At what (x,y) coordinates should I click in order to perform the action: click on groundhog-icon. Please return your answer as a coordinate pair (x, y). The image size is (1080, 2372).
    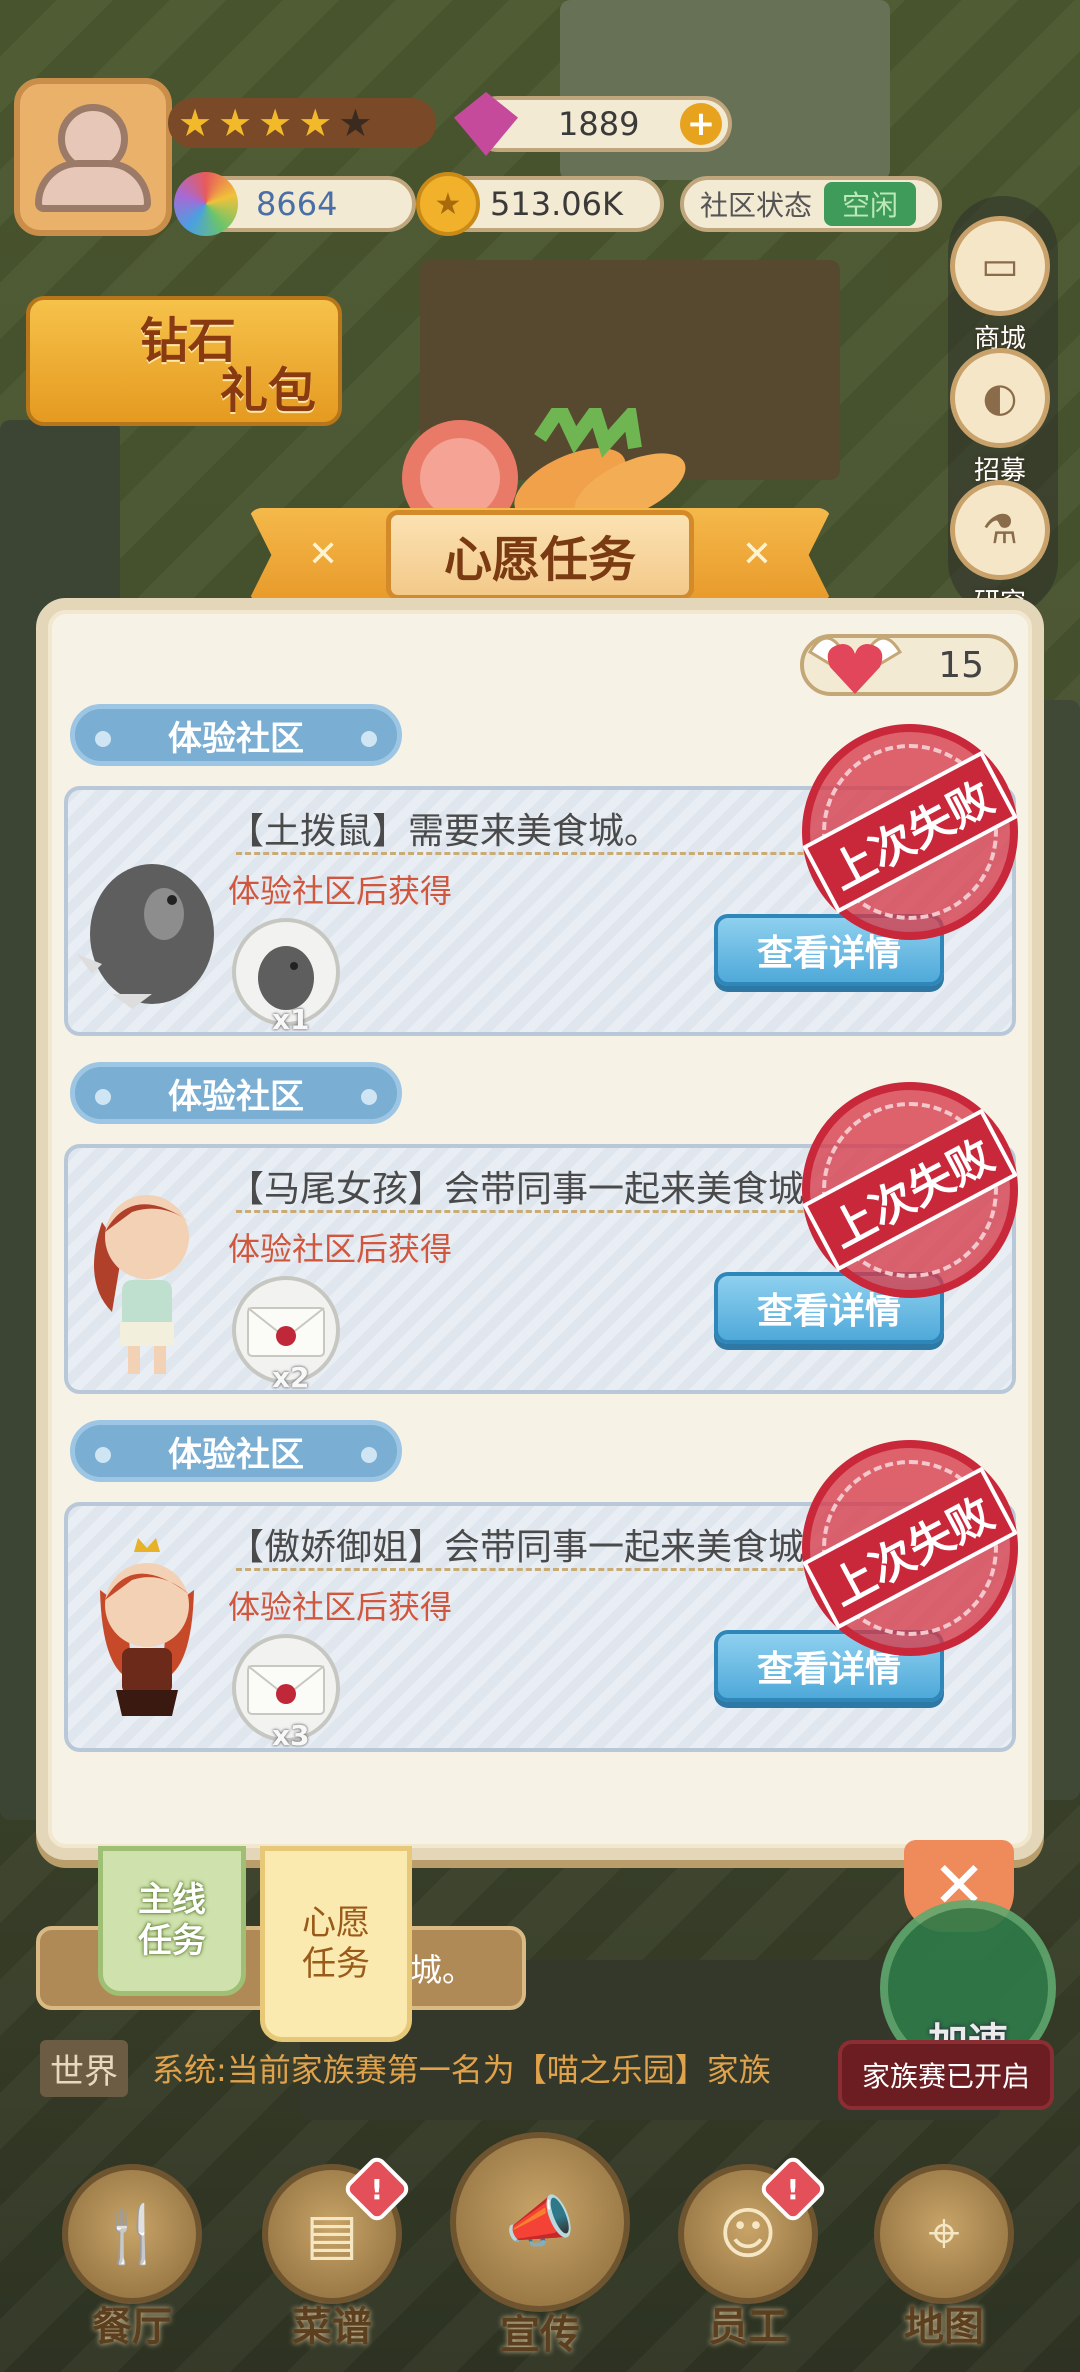
    Looking at the image, I should click on (145, 936).